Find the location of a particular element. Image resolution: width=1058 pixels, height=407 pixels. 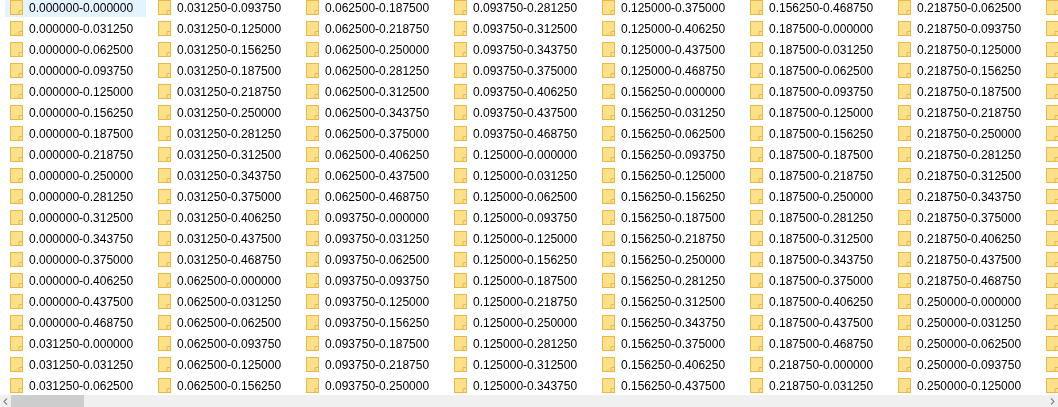

folder-item: 0.125000-0.187500 is located at coordinates (519, 280).